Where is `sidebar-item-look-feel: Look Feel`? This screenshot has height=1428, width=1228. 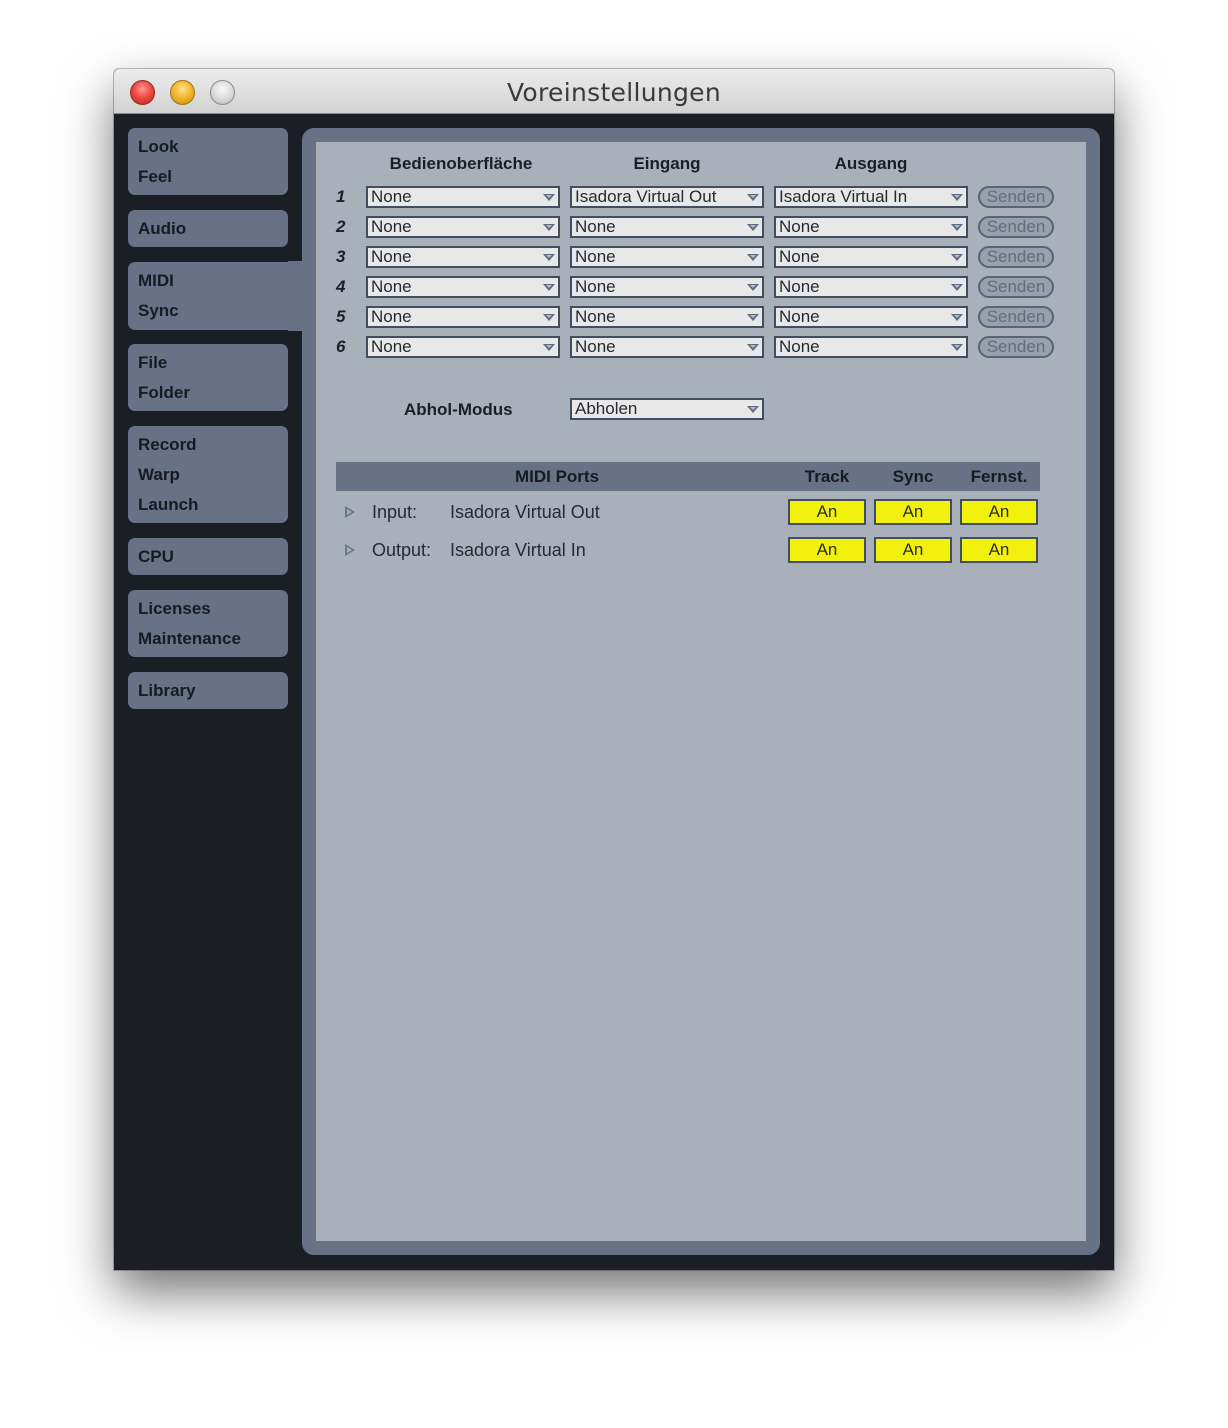 sidebar-item-look-feel: Look Feel is located at coordinates (208, 161).